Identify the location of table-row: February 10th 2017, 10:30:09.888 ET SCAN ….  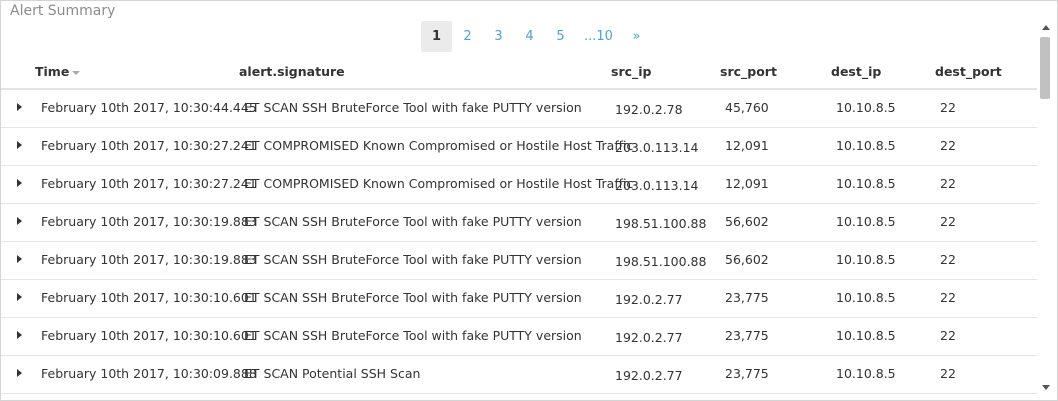
(519, 375).